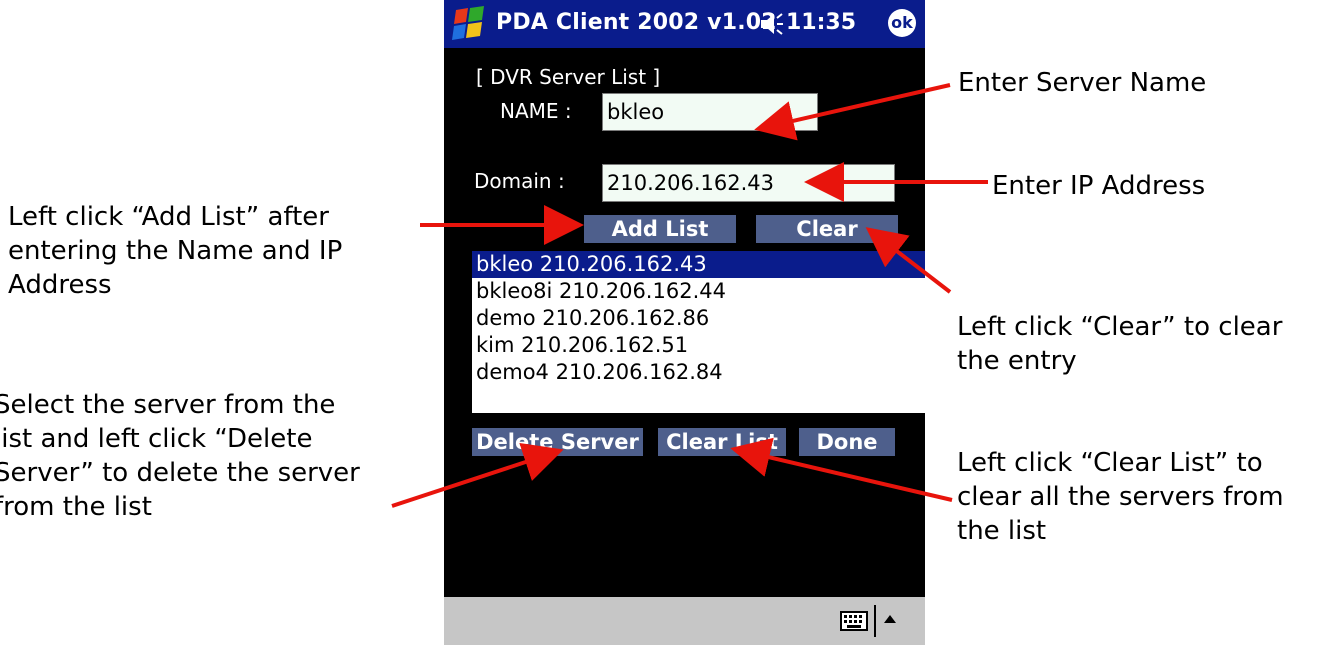 The height and width of the screenshot is (645, 1323). Describe the element at coordinates (1099, 186) in the screenshot. I see `annotation-enter-ip-address: Enter IP Address` at that location.